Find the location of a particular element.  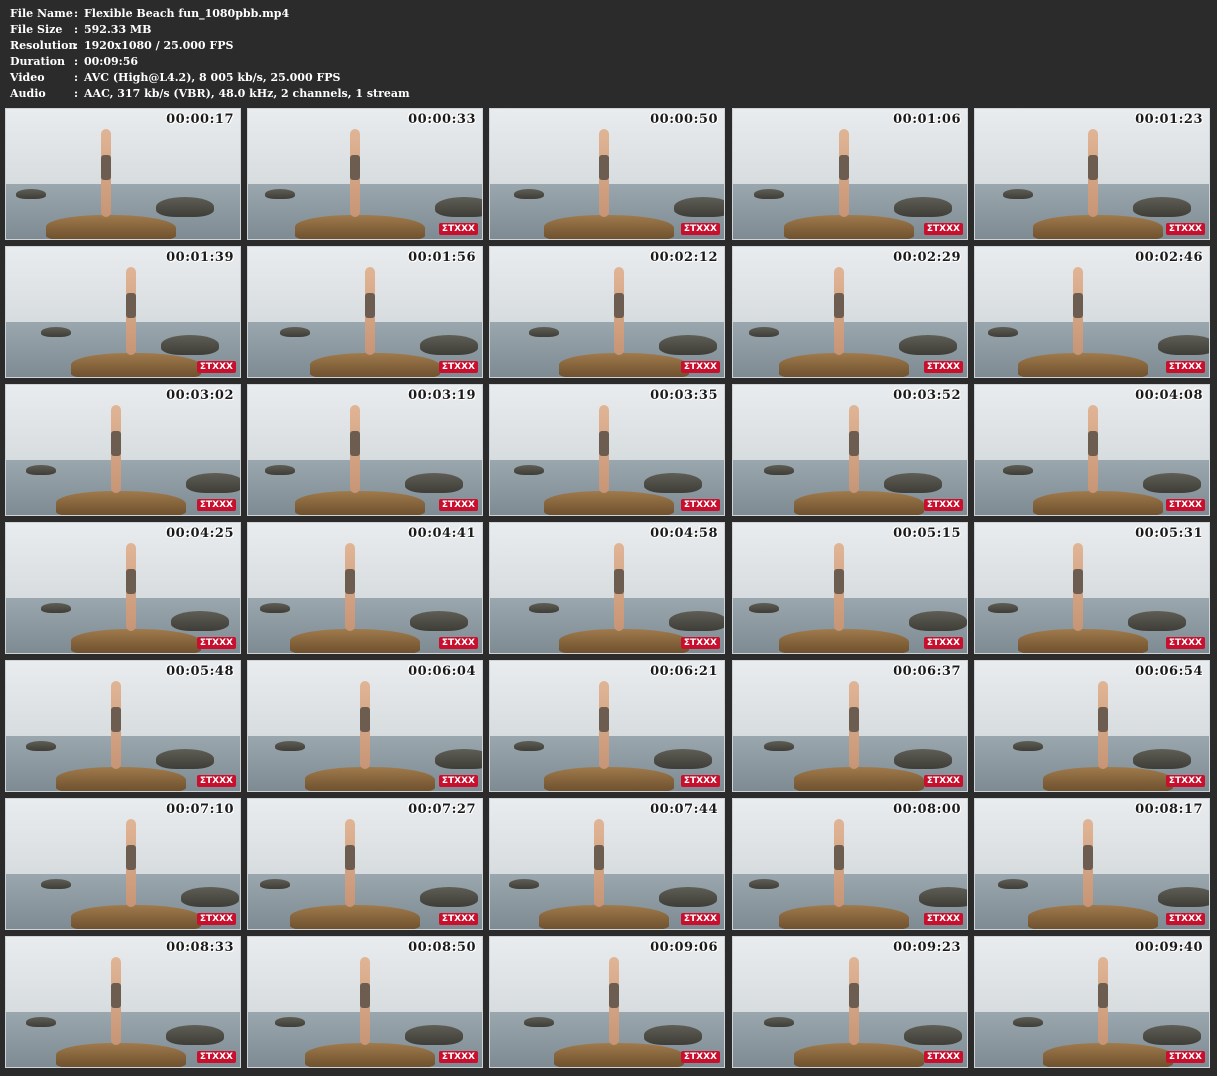

video-thumbnail: 00:07:44 ΣTXXX is located at coordinates (607, 864).